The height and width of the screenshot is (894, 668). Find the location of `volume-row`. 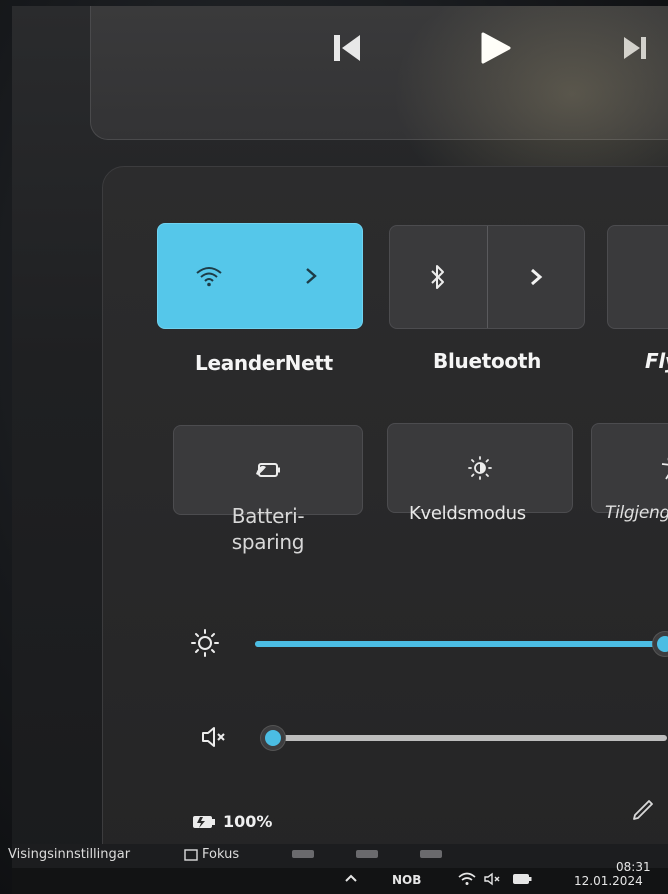

volume-row is located at coordinates (385, 737).